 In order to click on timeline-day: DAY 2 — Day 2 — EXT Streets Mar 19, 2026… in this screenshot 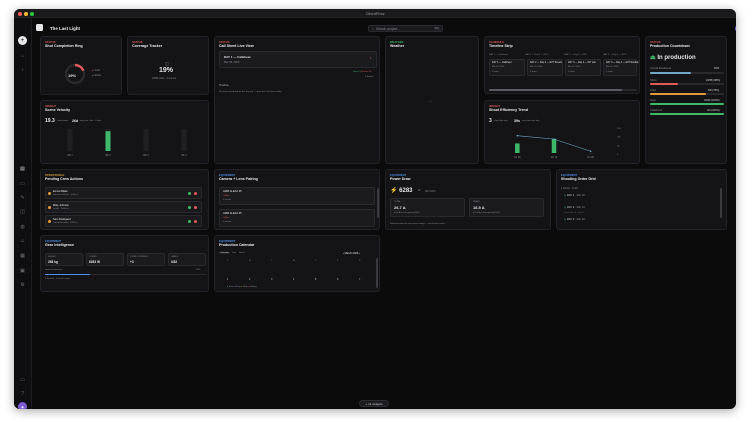, I will do `click(545, 67)`.